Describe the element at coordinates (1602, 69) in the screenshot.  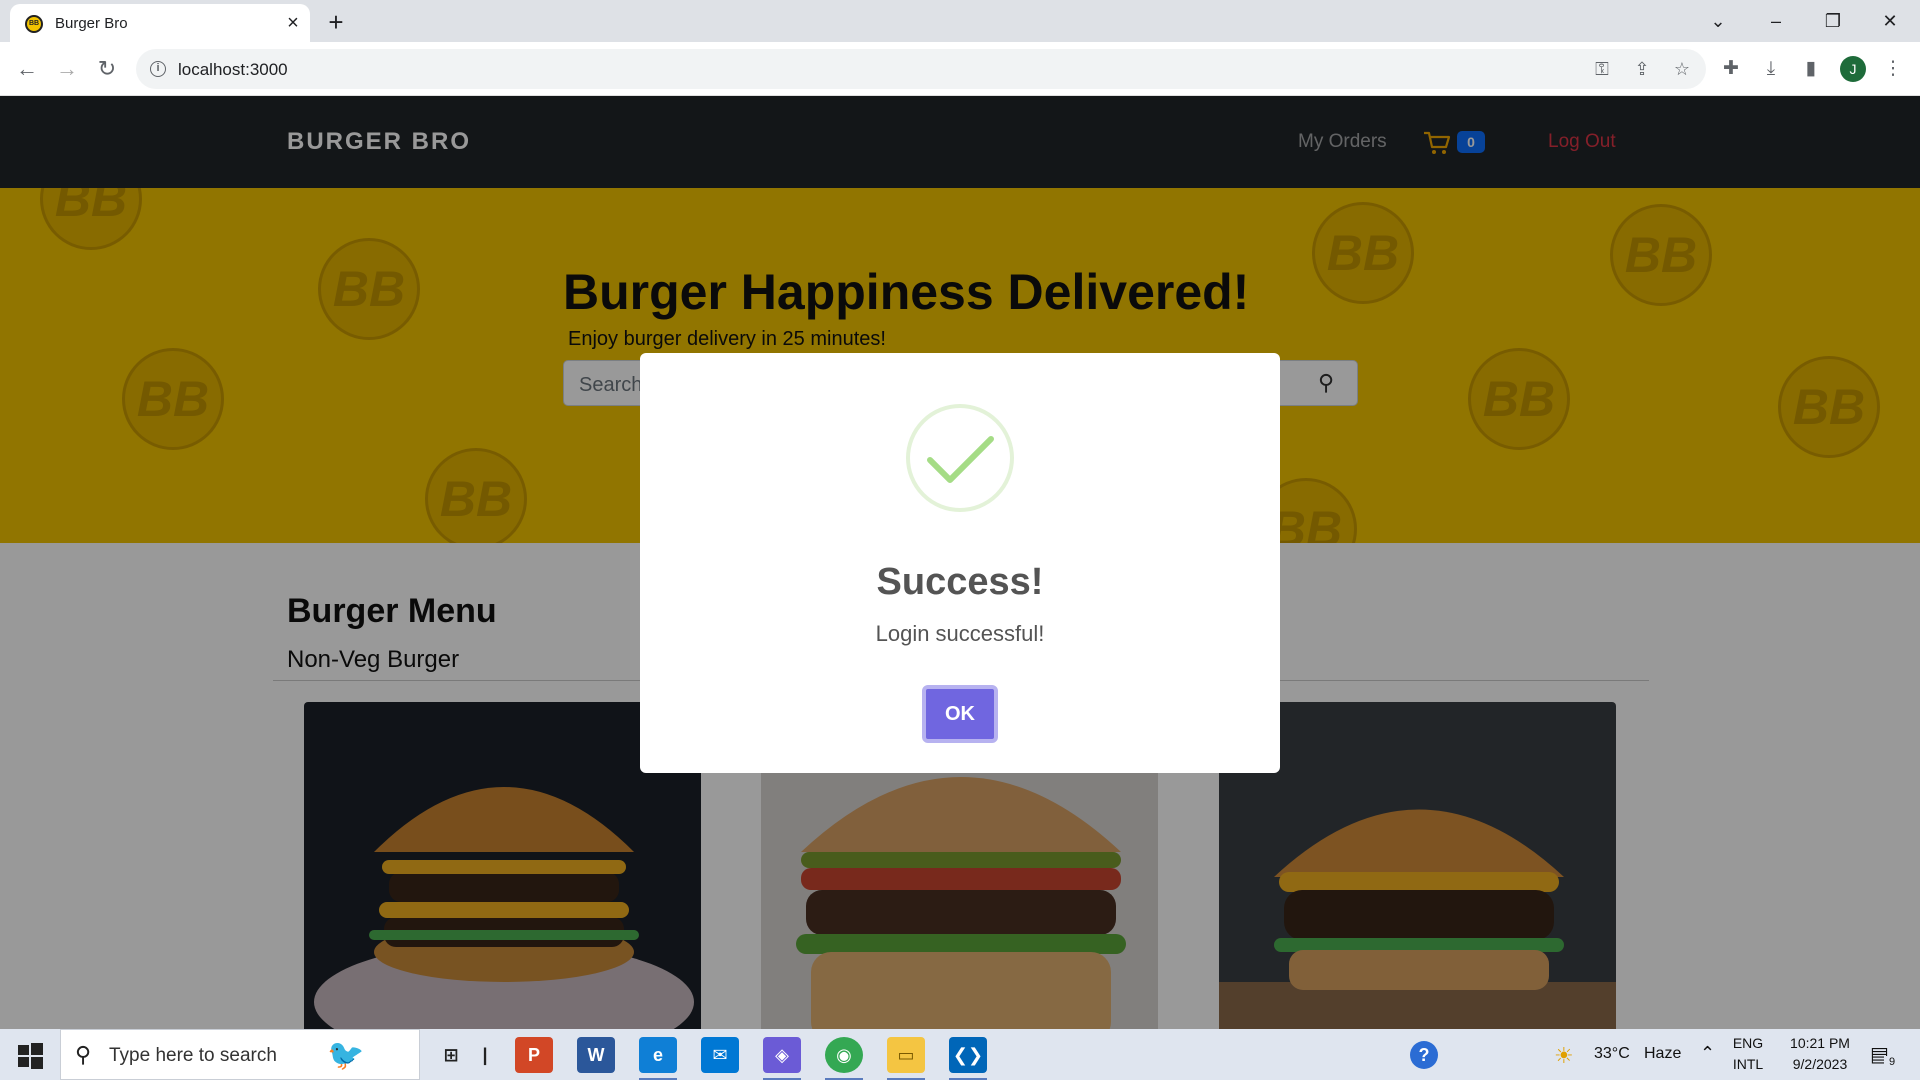
I see `key-icon: ⚿` at that location.